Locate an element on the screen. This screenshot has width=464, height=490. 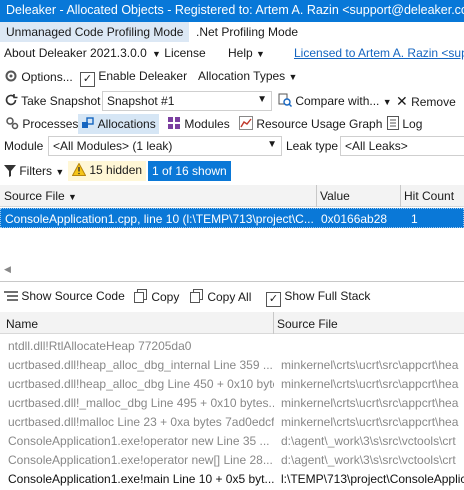
license-label: License is located at coordinates (185, 53).